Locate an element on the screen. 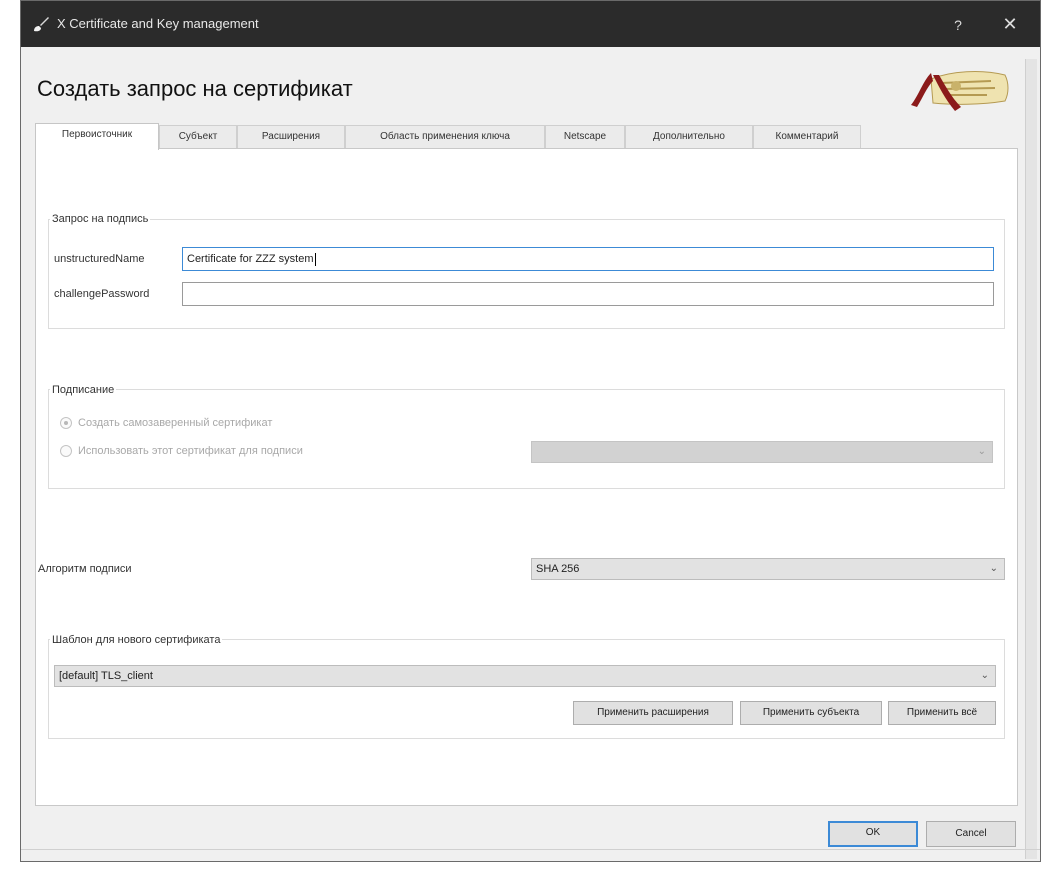 The image size is (1059, 869). signing-request-group is located at coordinates (526, 274).